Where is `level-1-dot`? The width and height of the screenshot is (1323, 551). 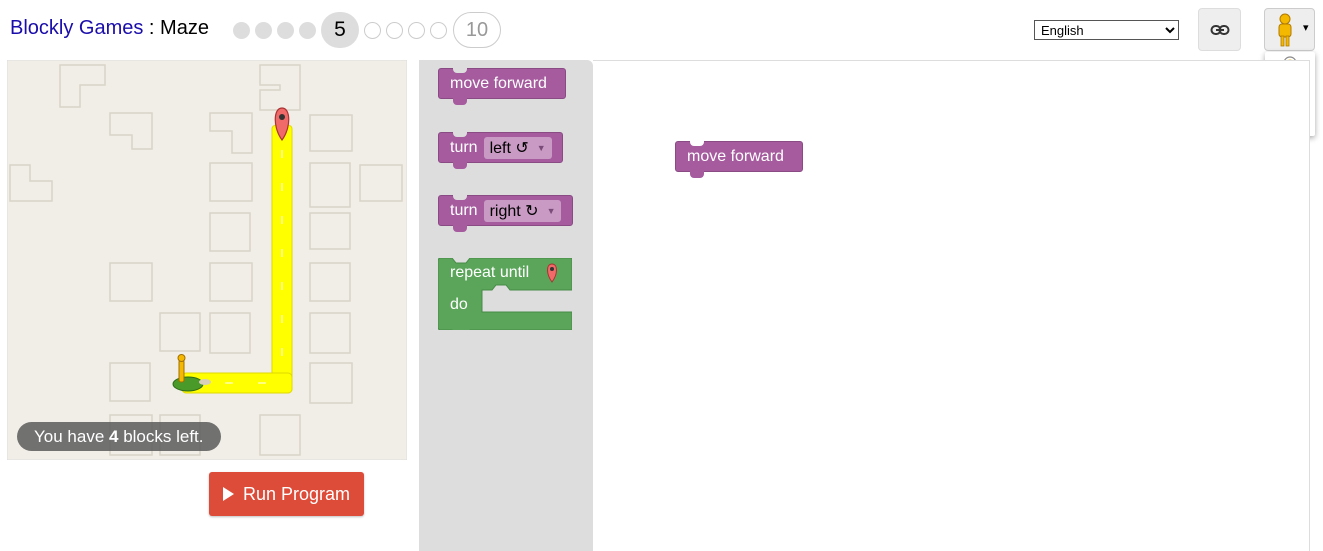
level-1-dot is located at coordinates (241, 30).